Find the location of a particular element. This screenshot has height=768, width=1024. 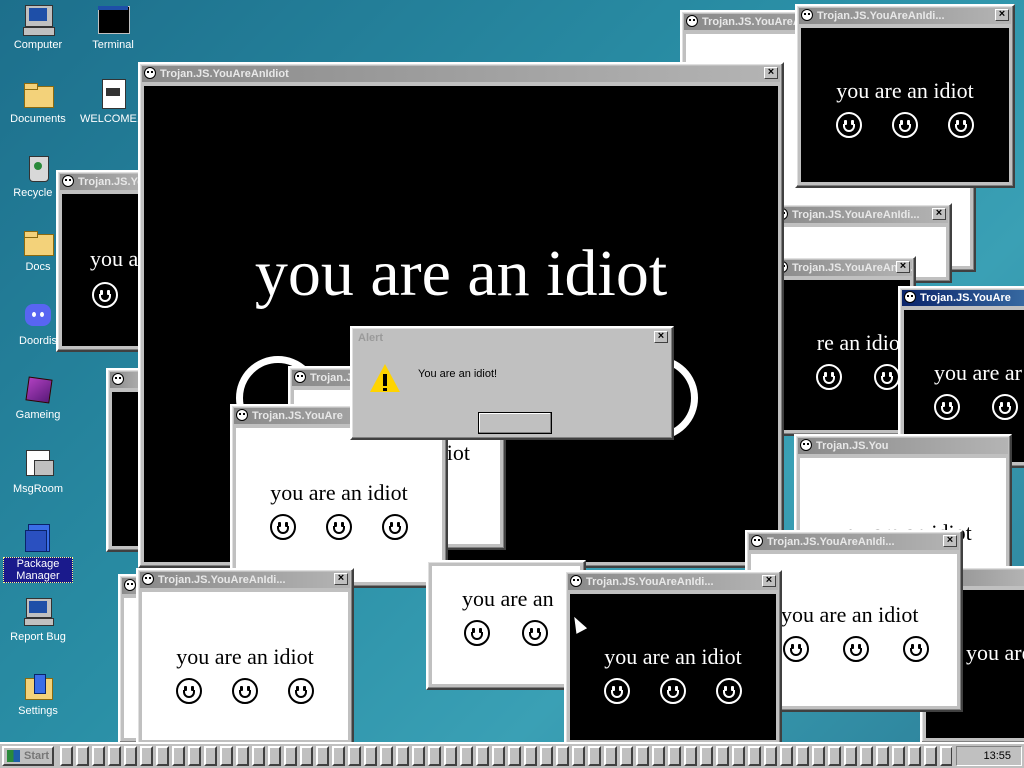

window-titlebar: Trojan.JS.You is located at coordinates (903, 446).